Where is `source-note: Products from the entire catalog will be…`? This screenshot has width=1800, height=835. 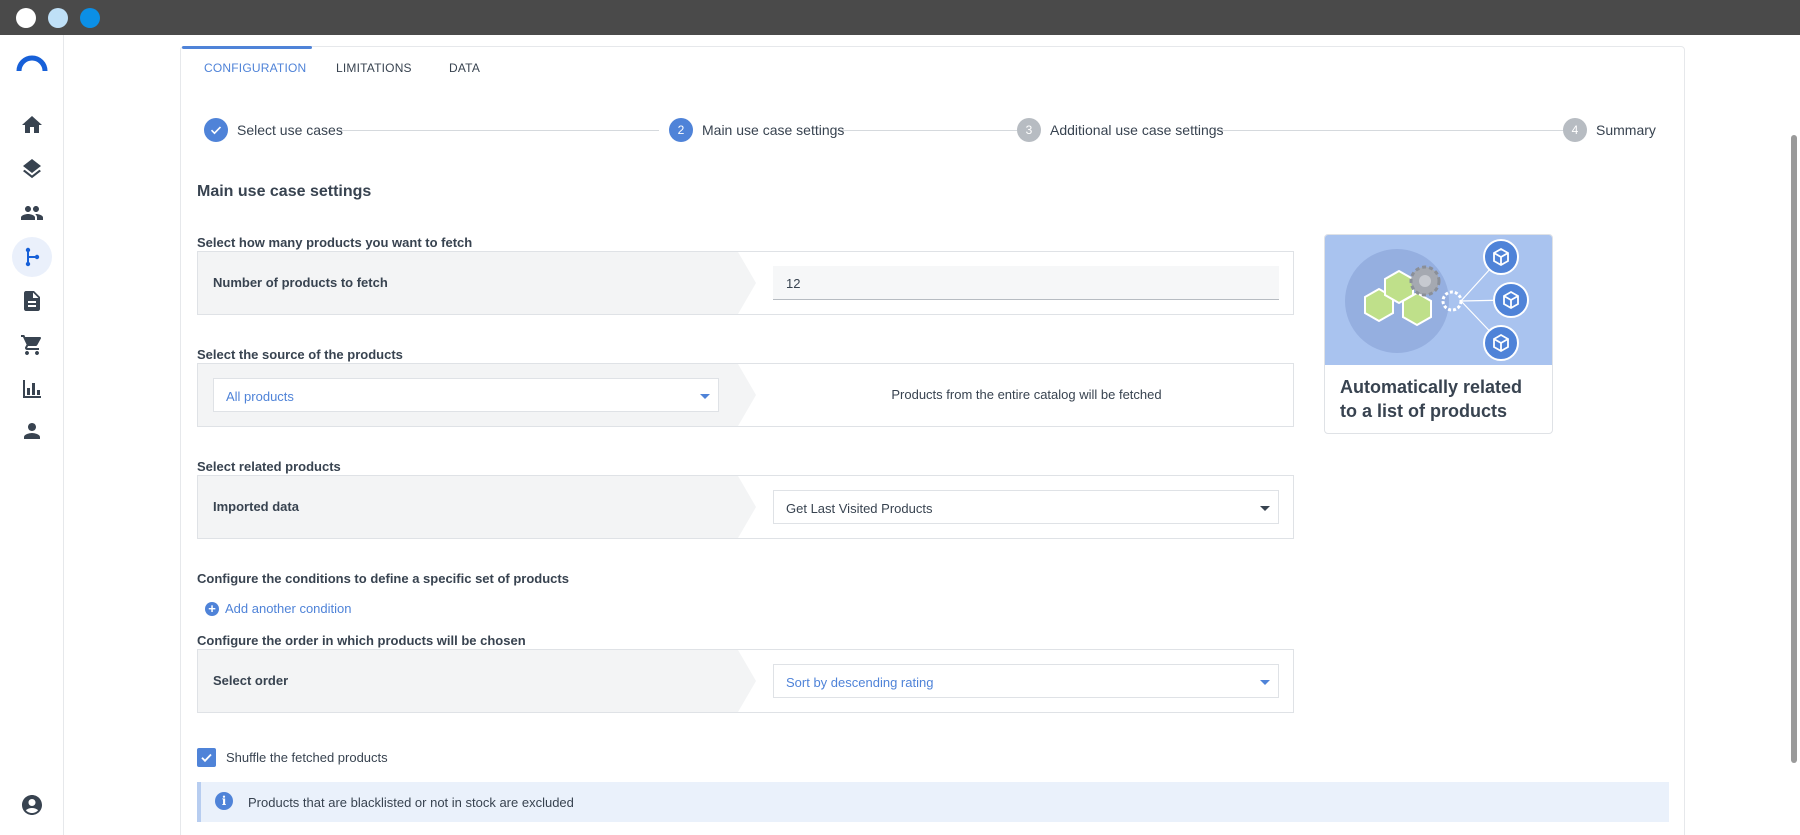 source-note: Products from the entire catalog will be… is located at coordinates (1026, 394).